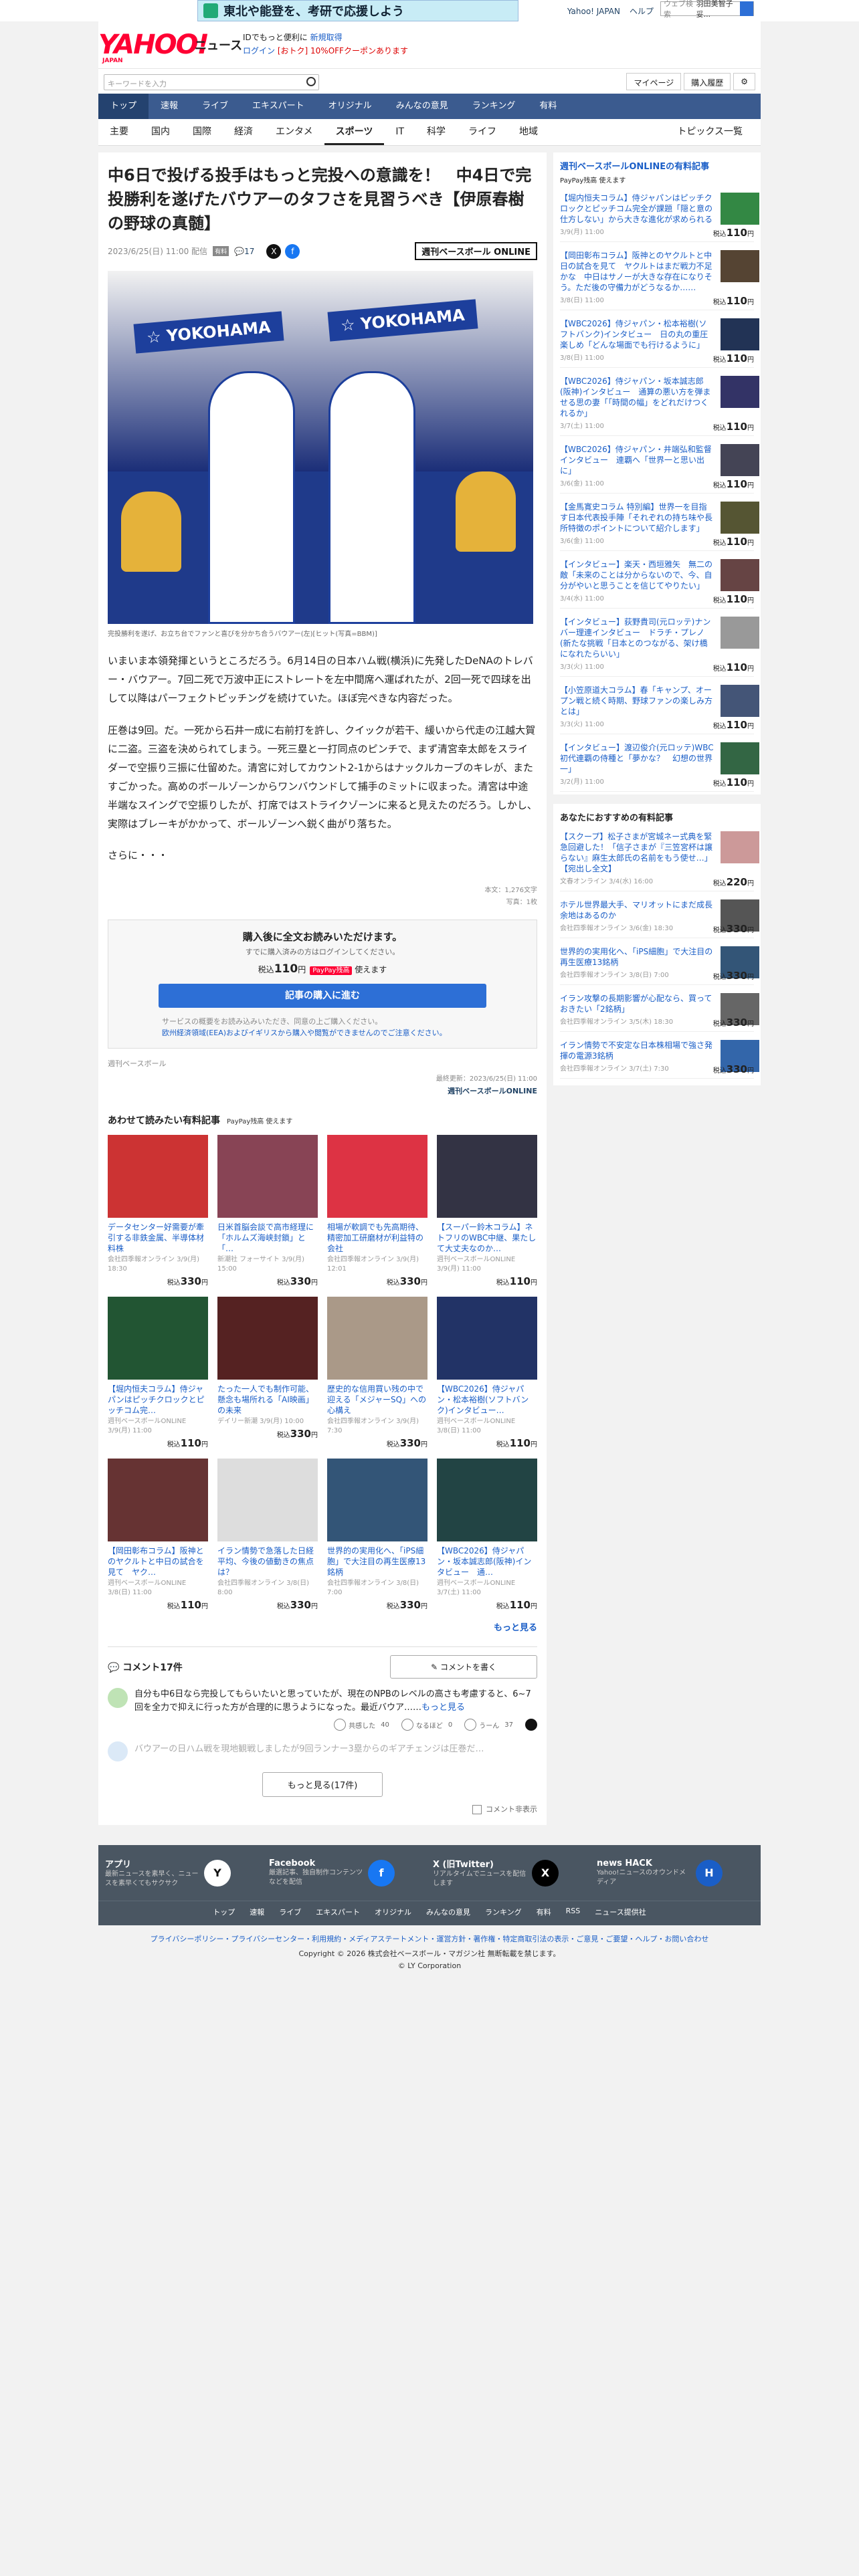  Describe the element at coordinates (747, 8) in the screenshot. I see `web-search-button` at that location.